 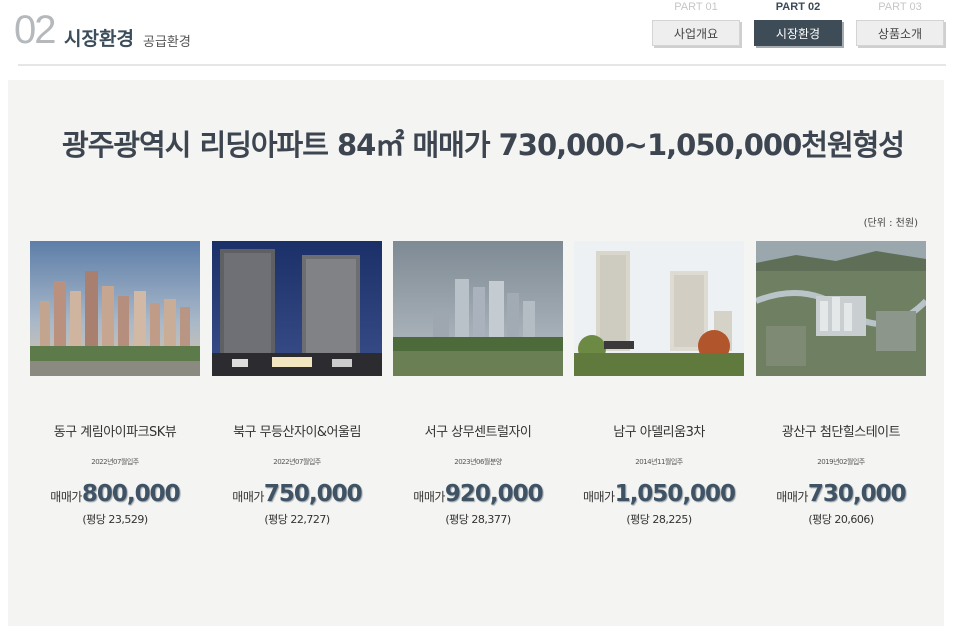 I want to click on price-value: 750,000, so click(x=313, y=494).